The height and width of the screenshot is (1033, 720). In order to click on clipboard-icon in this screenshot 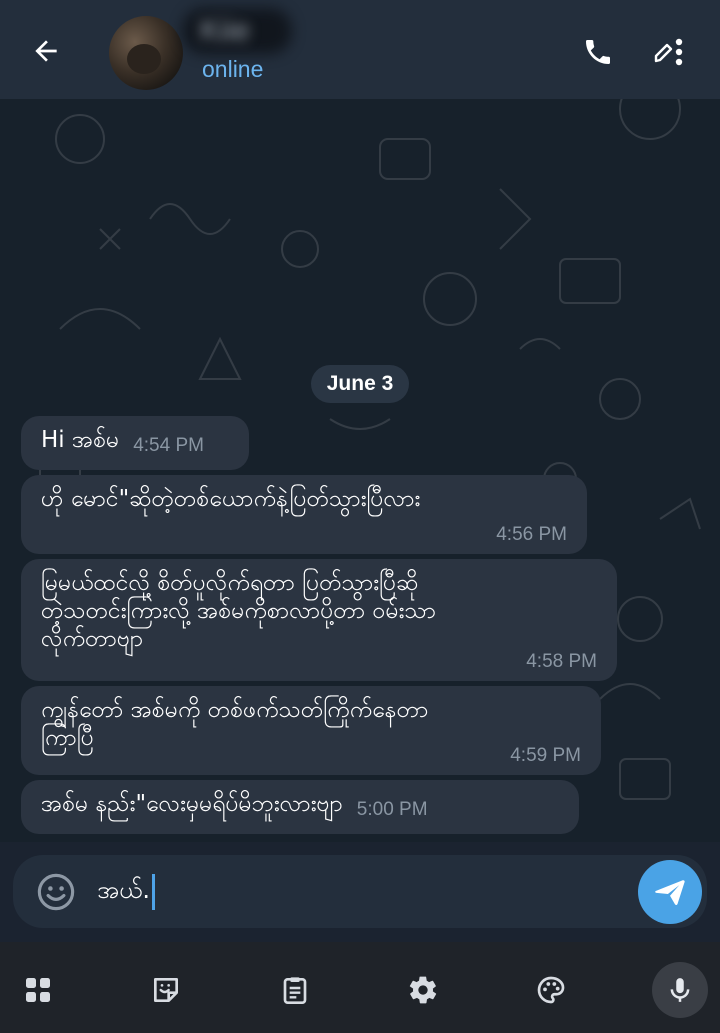, I will do `click(295, 990)`.